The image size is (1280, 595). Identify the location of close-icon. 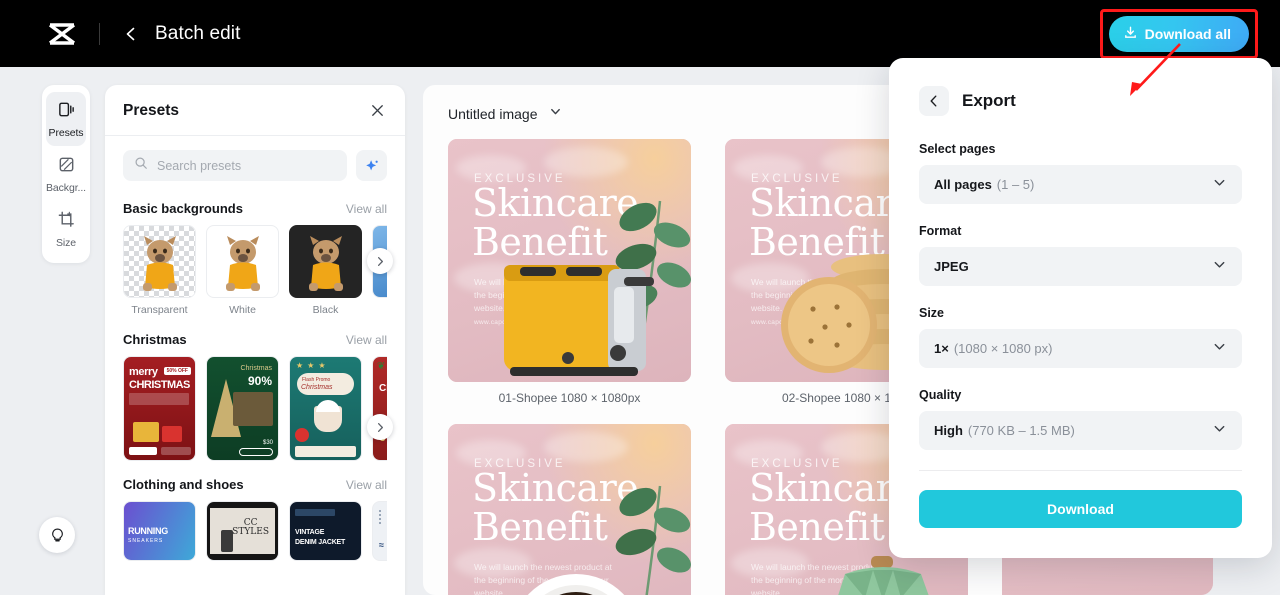
(378, 111).